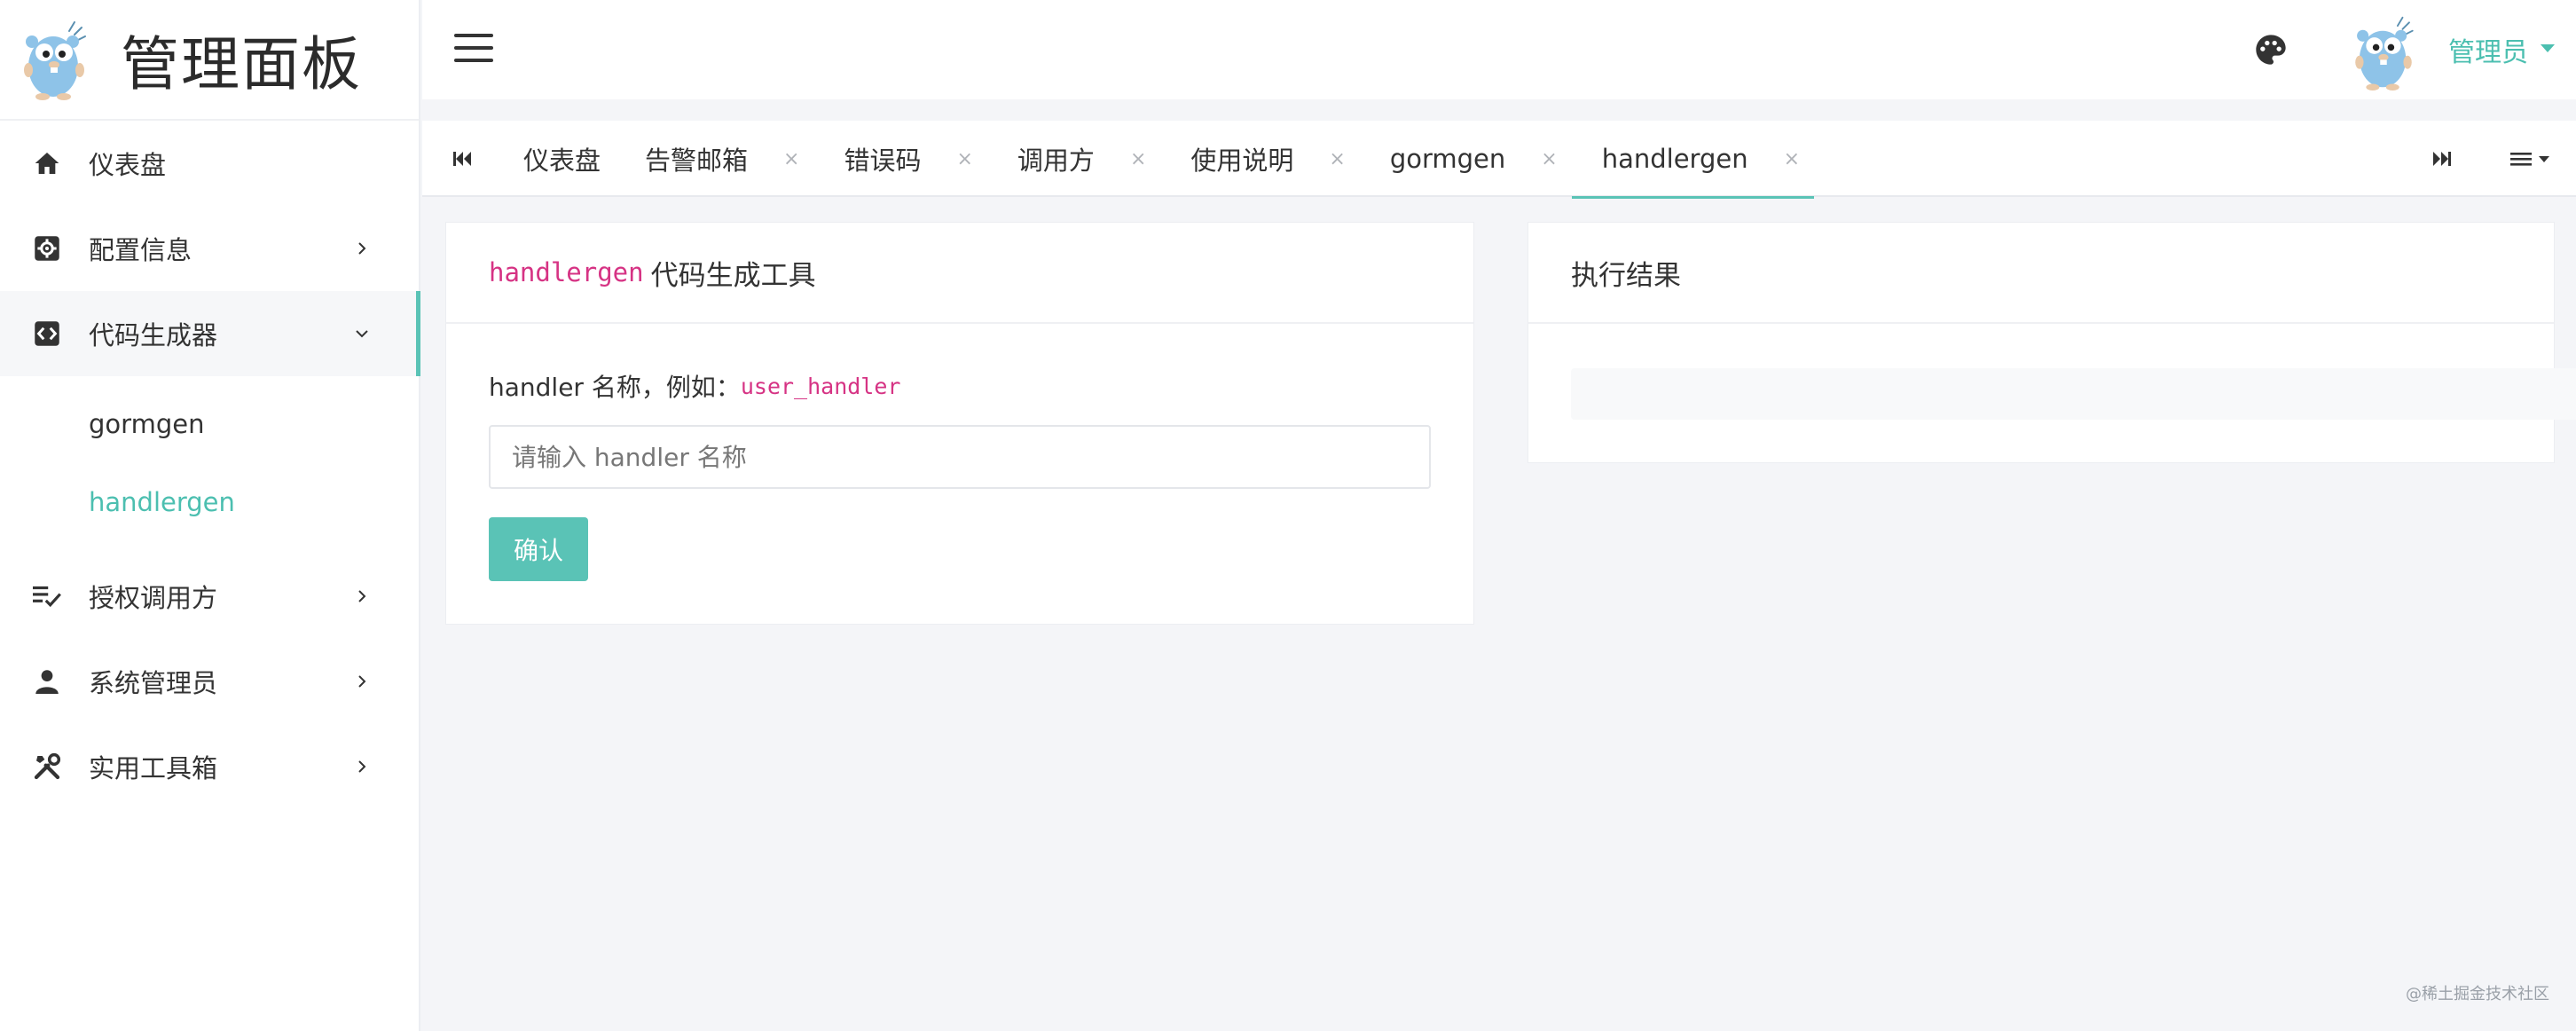 The image size is (2576, 1031). I want to click on tab-alert-email: 告警邮箱 ×, so click(714, 159).